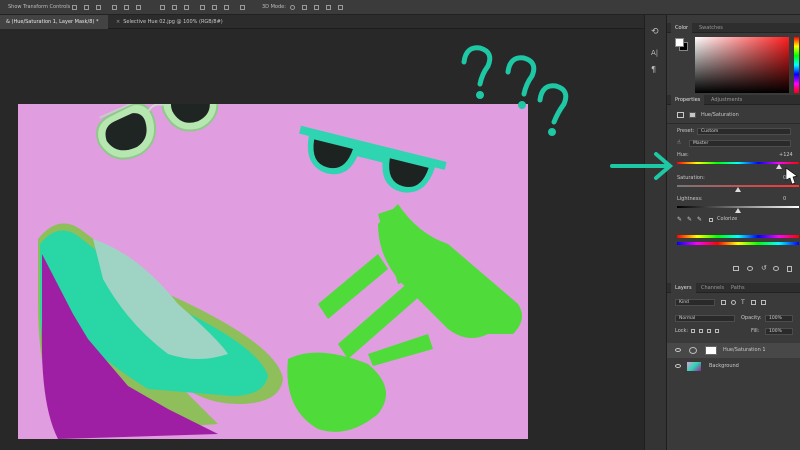 The image size is (800, 450). Describe the element at coordinates (733, 302) in the screenshot. I see `filter-adjustment-icon` at that location.